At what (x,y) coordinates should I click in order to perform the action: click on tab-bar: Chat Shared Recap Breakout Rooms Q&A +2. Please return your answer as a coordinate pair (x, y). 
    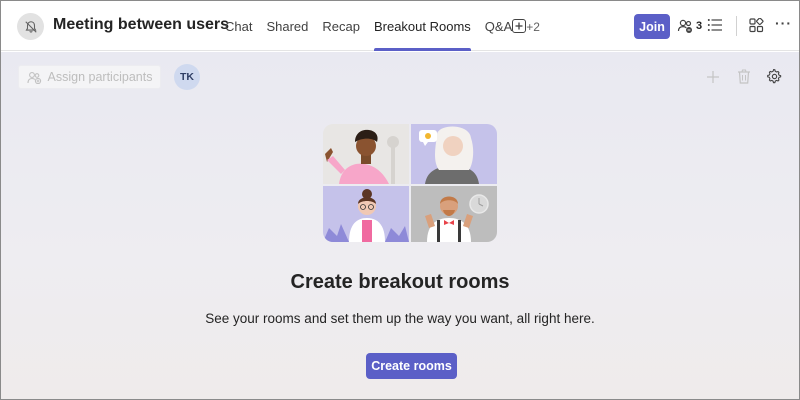
    Looking at the image, I should click on (389, 26).